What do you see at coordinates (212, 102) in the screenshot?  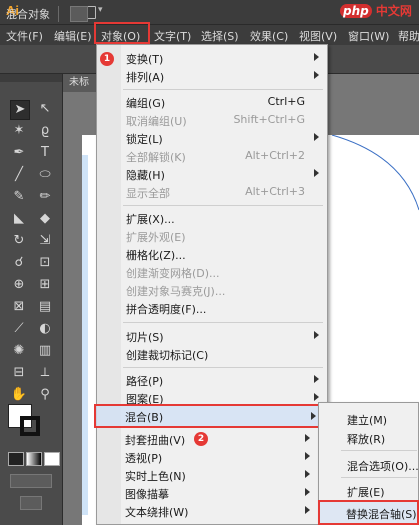 I see `menu-item-group: 编组(G) Ctrl+G` at bounding box center [212, 102].